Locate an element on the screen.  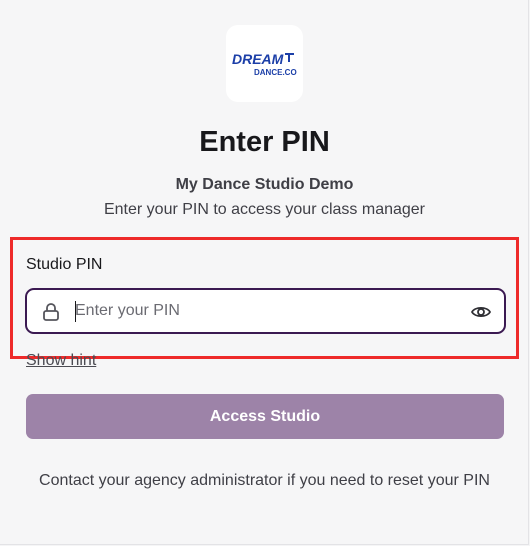
svg-text: DREAM is located at coordinates (258, 59).